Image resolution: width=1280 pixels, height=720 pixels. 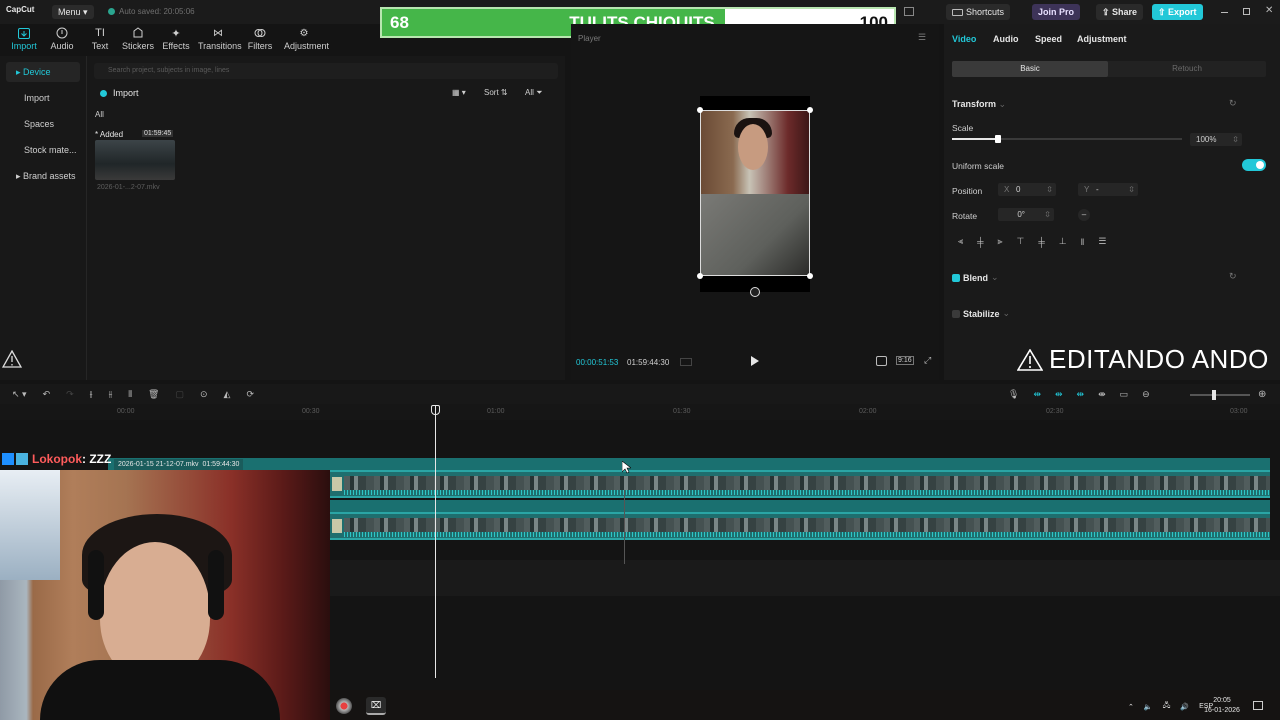 What do you see at coordinates (1258, 705) in the screenshot?
I see `notification-icon` at bounding box center [1258, 705].